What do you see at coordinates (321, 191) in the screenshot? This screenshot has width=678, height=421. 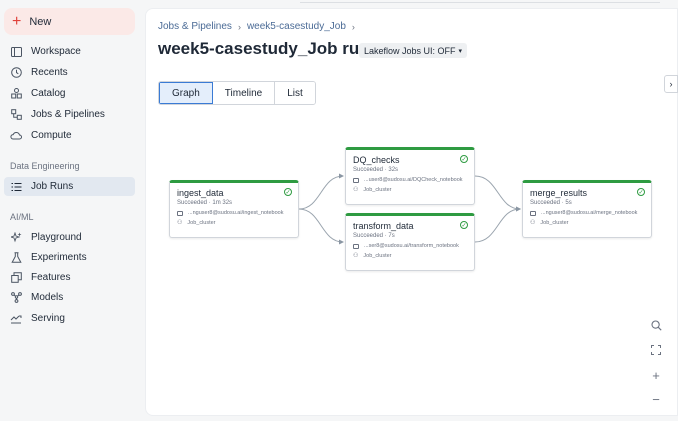 I see `edge-ingest-to-dq` at bounding box center [321, 191].